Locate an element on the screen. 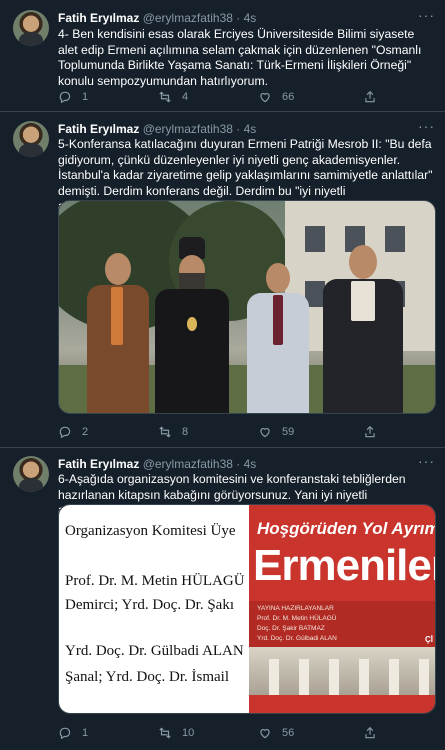 The width and height of the screenshot is (445, 750). retweet-button: 10 is located at coordinates (176, 733).